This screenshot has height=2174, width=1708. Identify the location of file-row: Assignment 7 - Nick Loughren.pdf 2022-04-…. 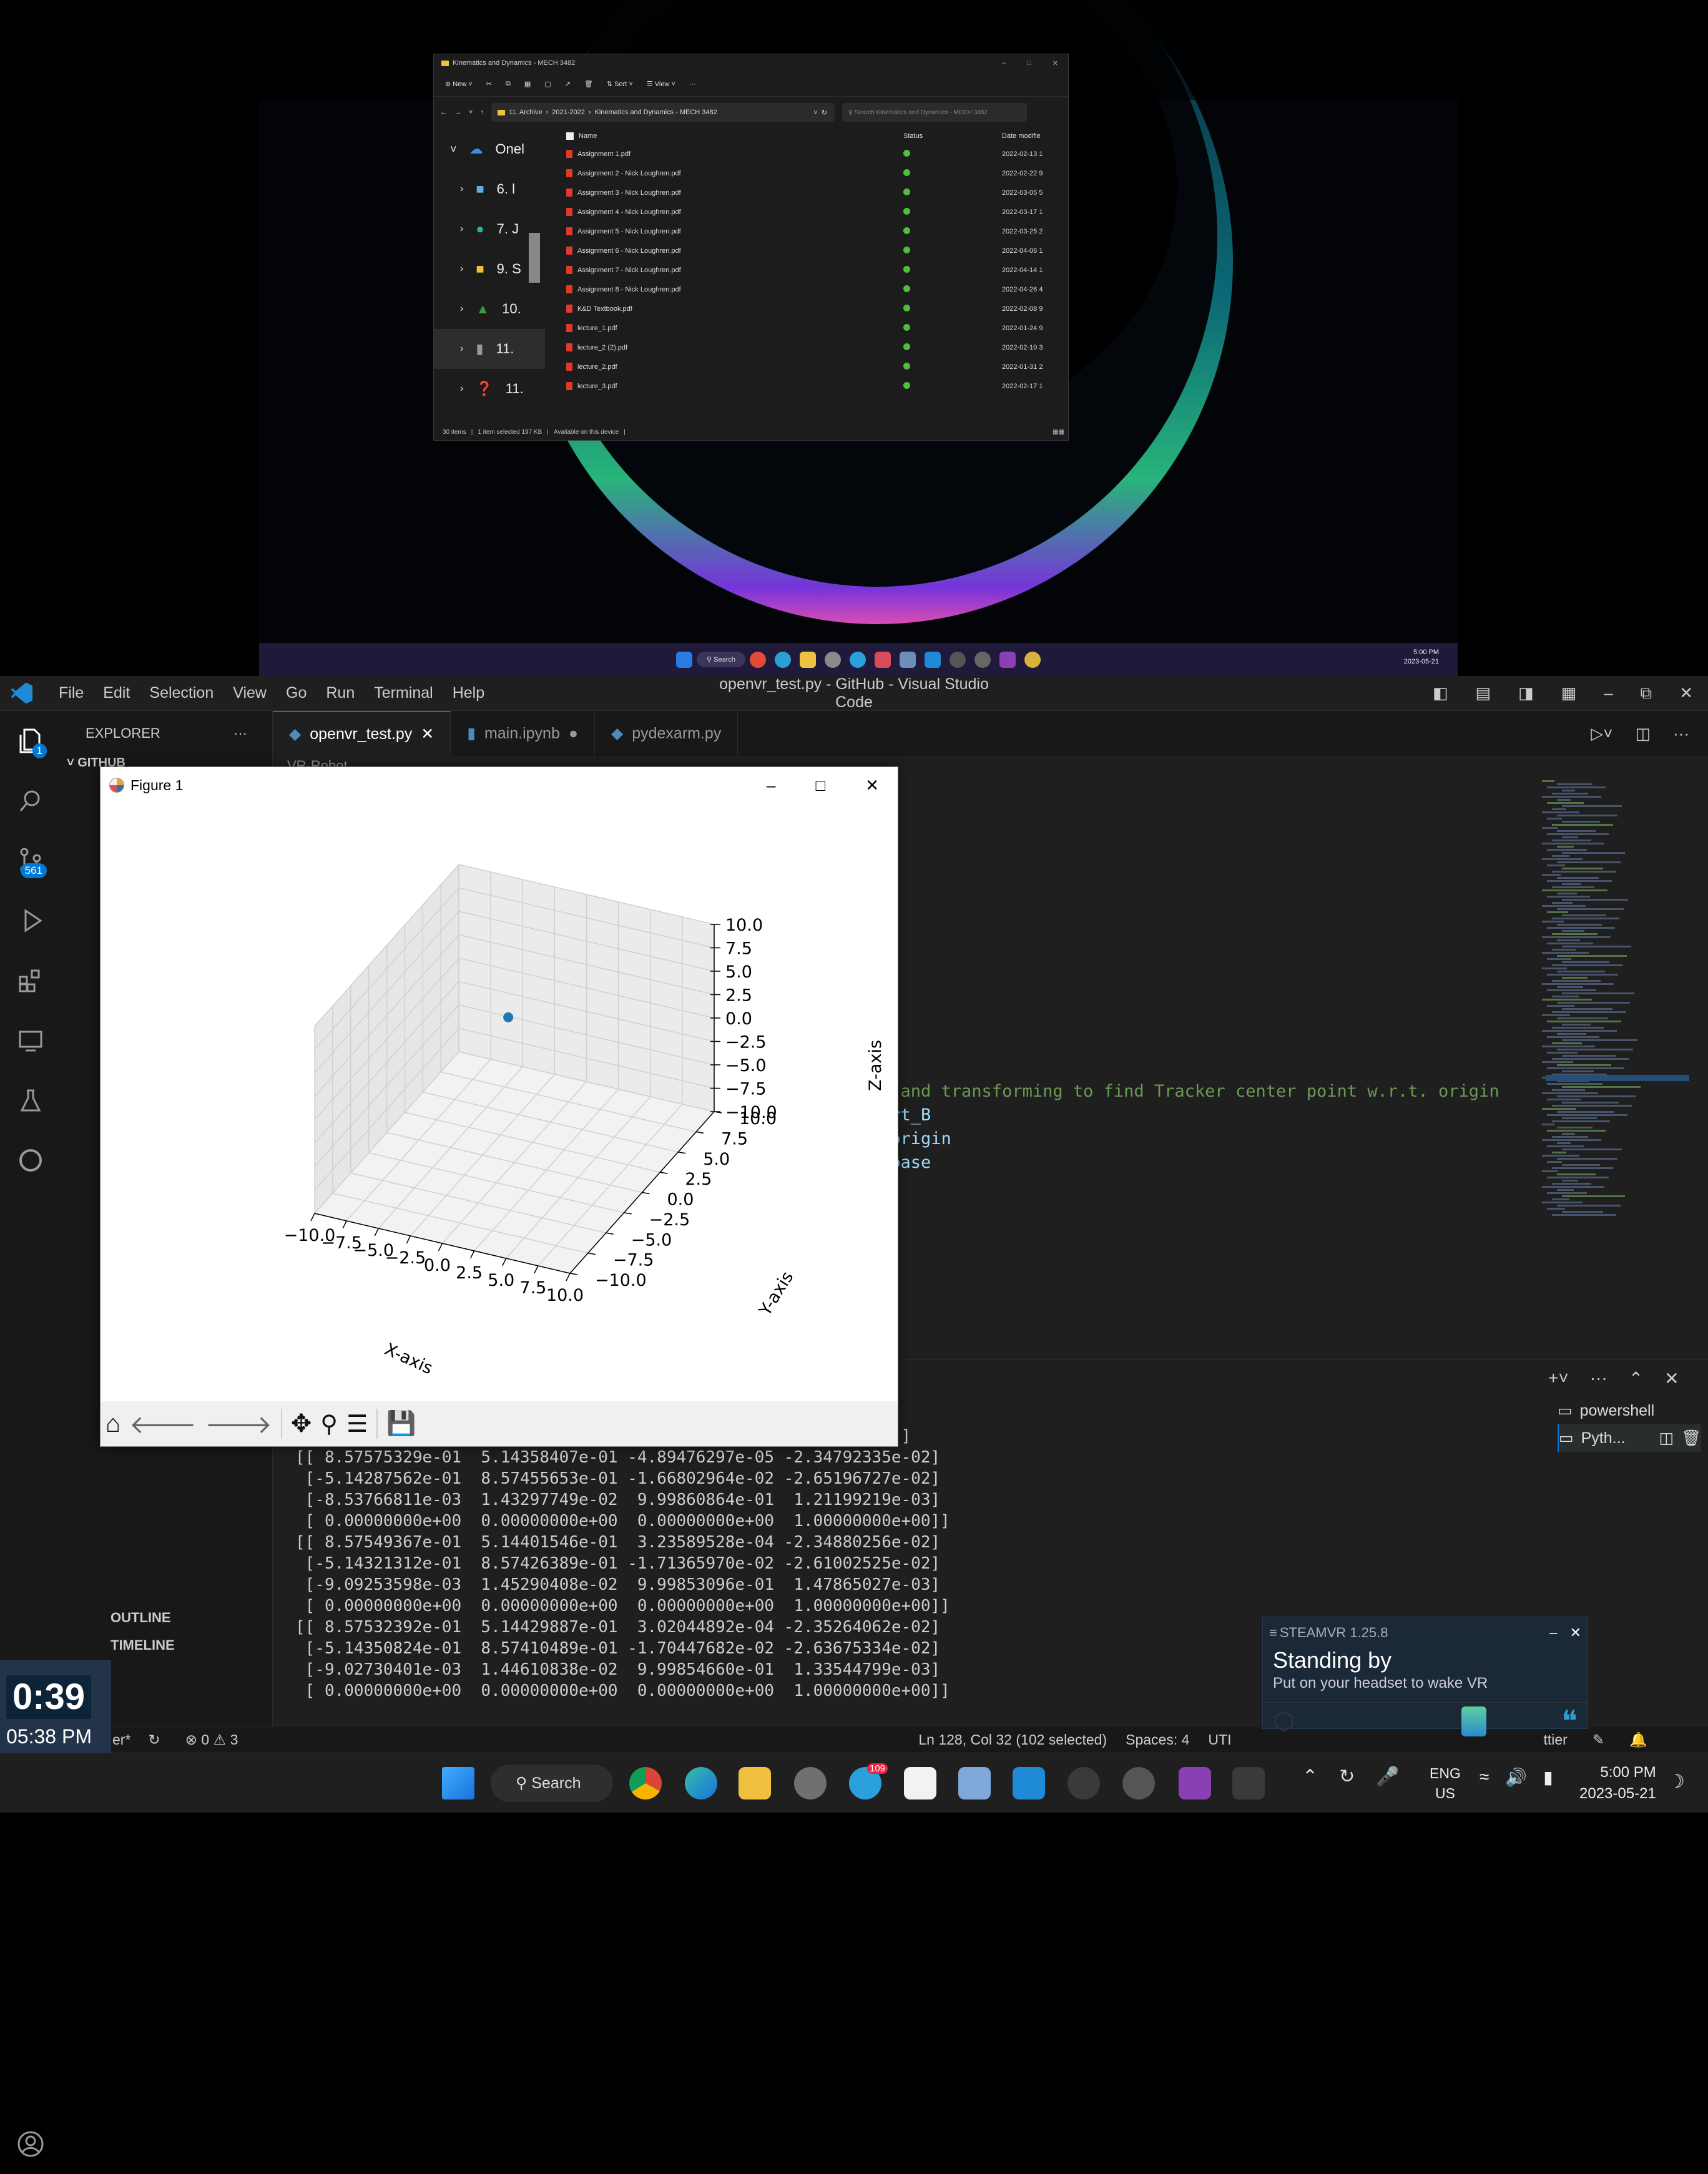
(808, 270).